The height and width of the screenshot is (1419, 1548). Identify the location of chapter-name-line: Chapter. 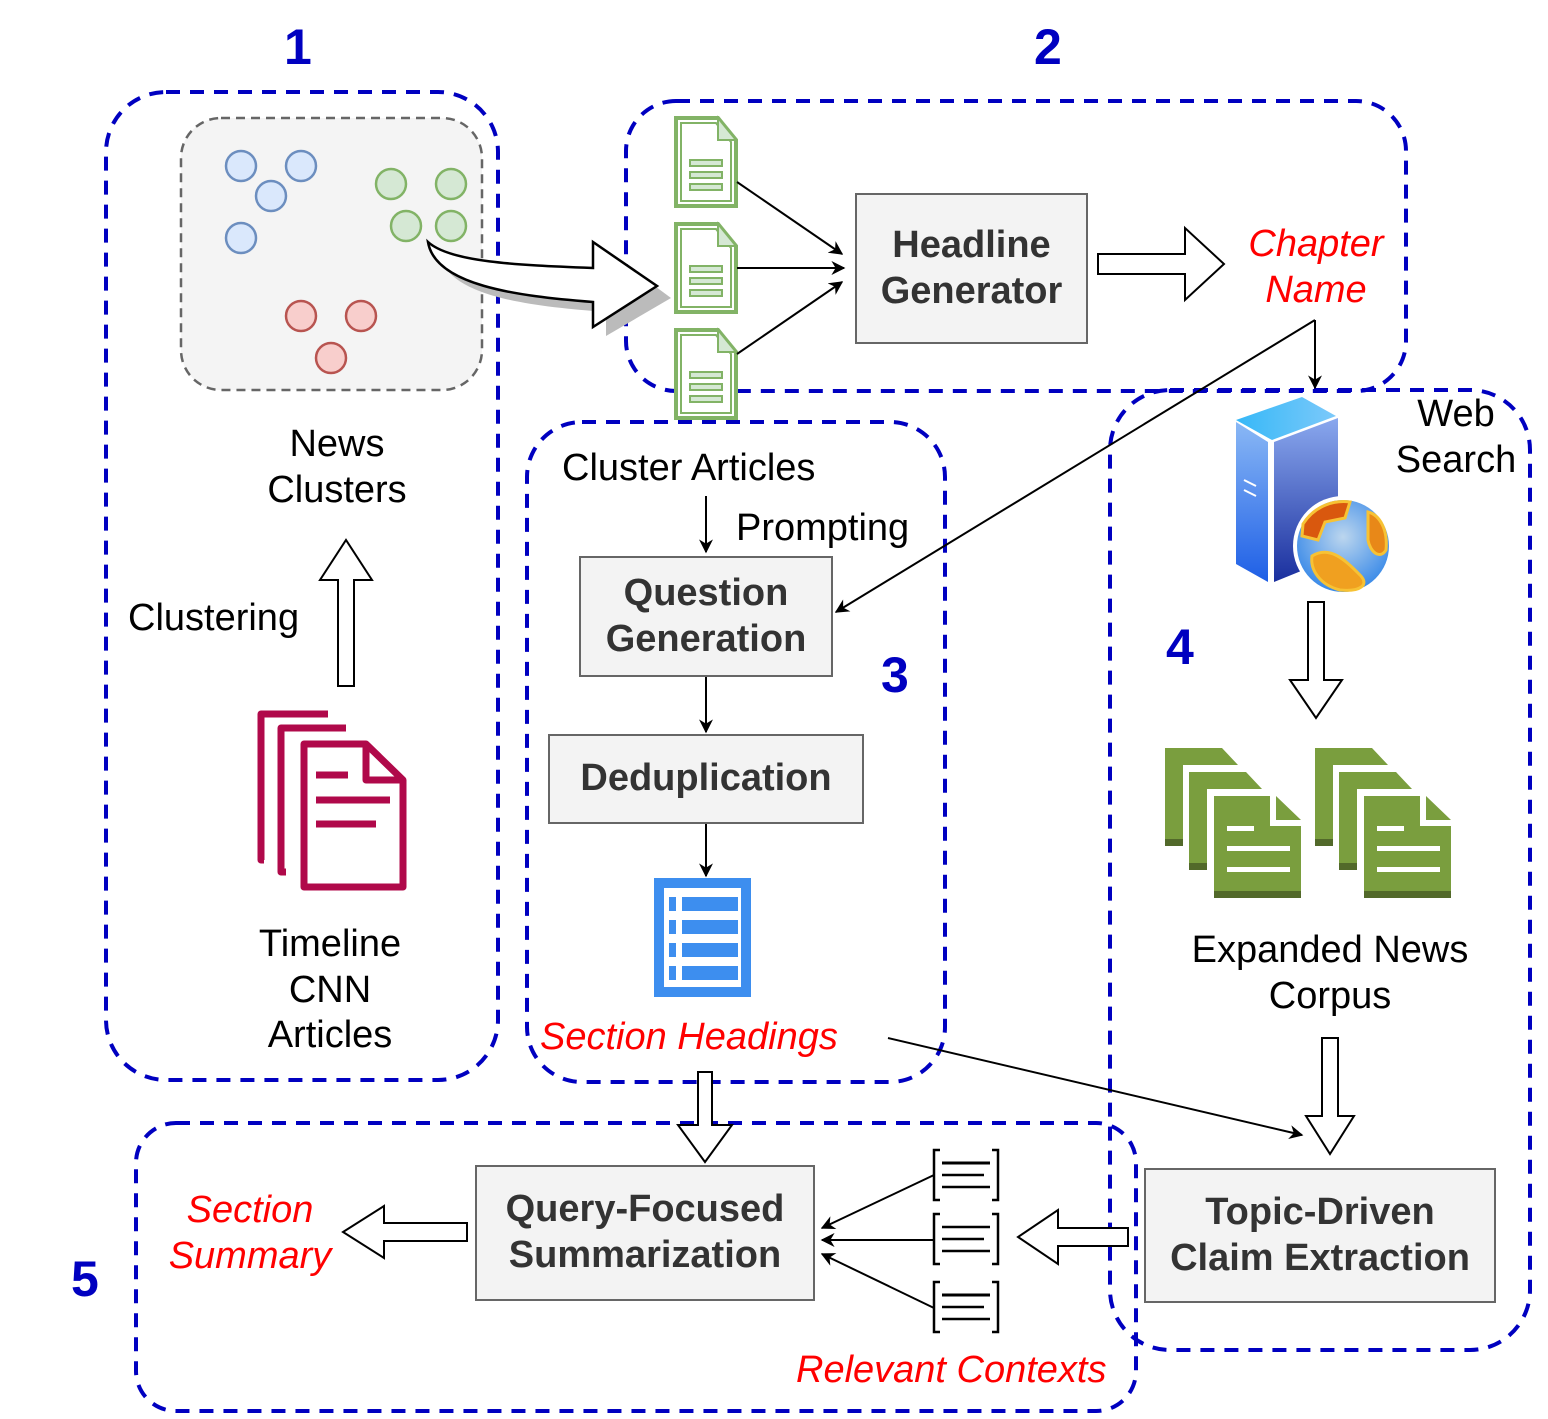
(1316, 244).